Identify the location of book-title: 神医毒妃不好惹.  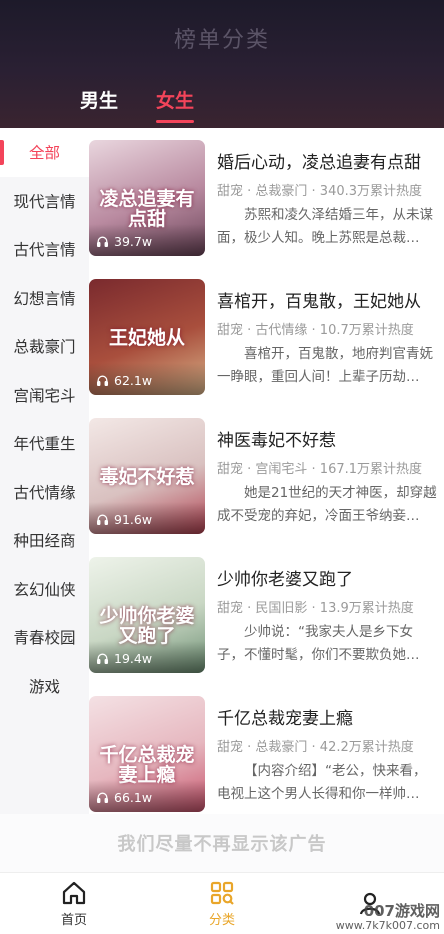
(330, 438).